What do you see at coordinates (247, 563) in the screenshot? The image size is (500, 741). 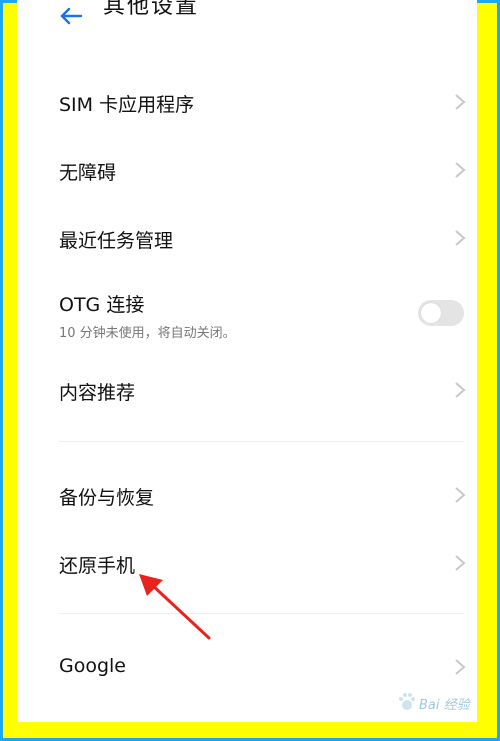 I see `setting-item-reset-phone: 还原手机` at bounding box center [247, 563].